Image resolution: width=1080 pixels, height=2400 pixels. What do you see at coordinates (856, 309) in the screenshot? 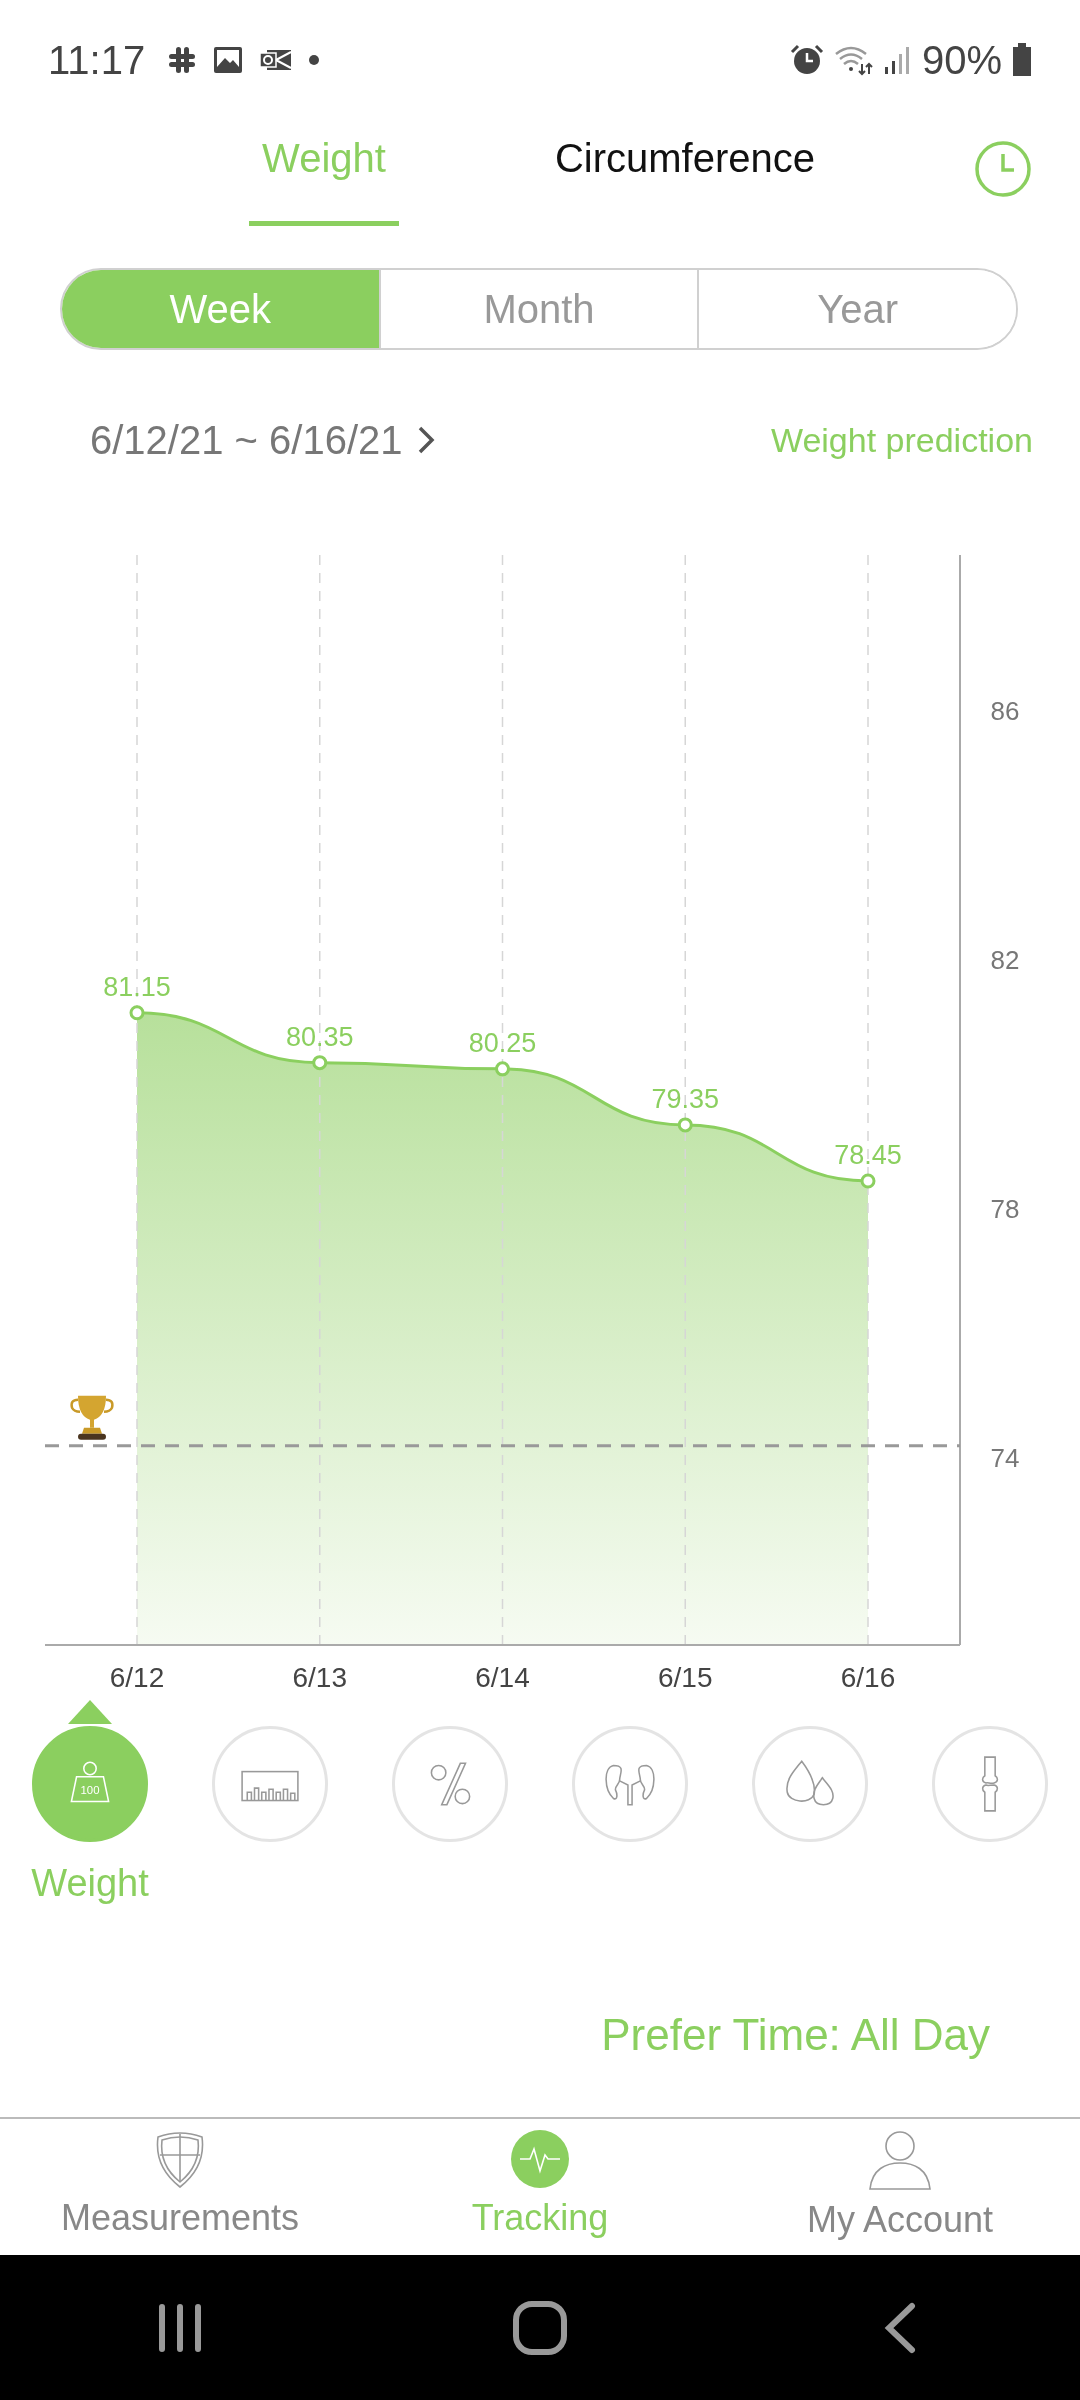
I see `period-tab: Year` at bounding box center [856, 309].